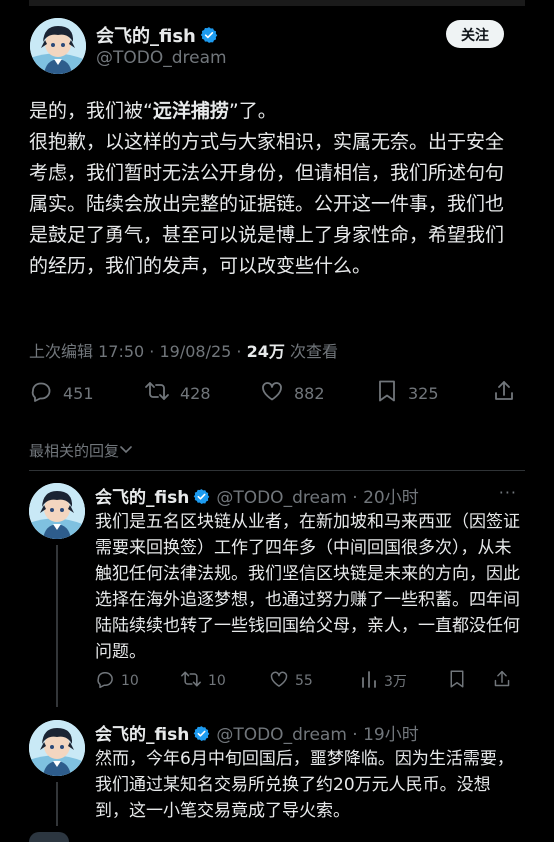  I want to click on bookmark-button, so click(457, 681).